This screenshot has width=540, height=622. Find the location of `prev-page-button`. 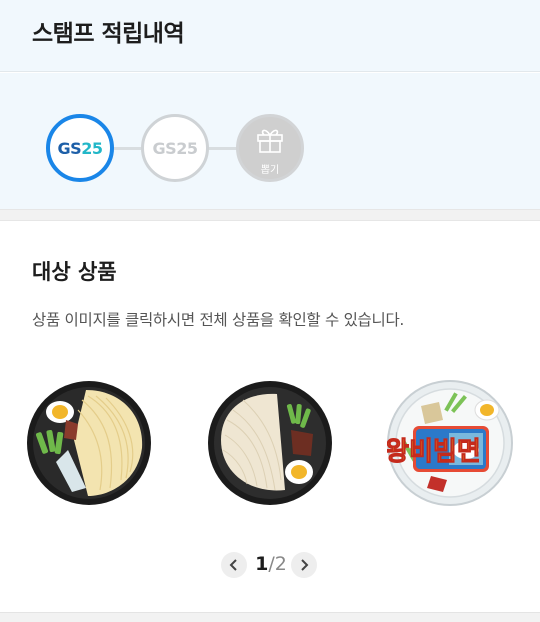

prev-page-button is located at coordinates (234, 565).